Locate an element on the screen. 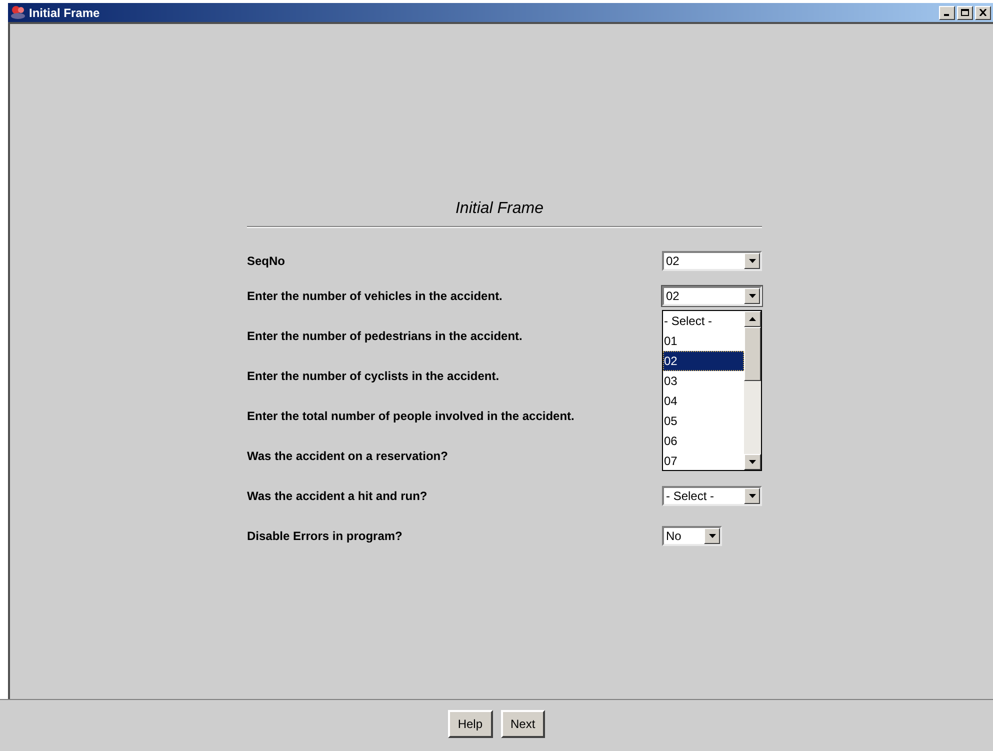  dropdown-option: 07 is located at coordinates (703, 461).